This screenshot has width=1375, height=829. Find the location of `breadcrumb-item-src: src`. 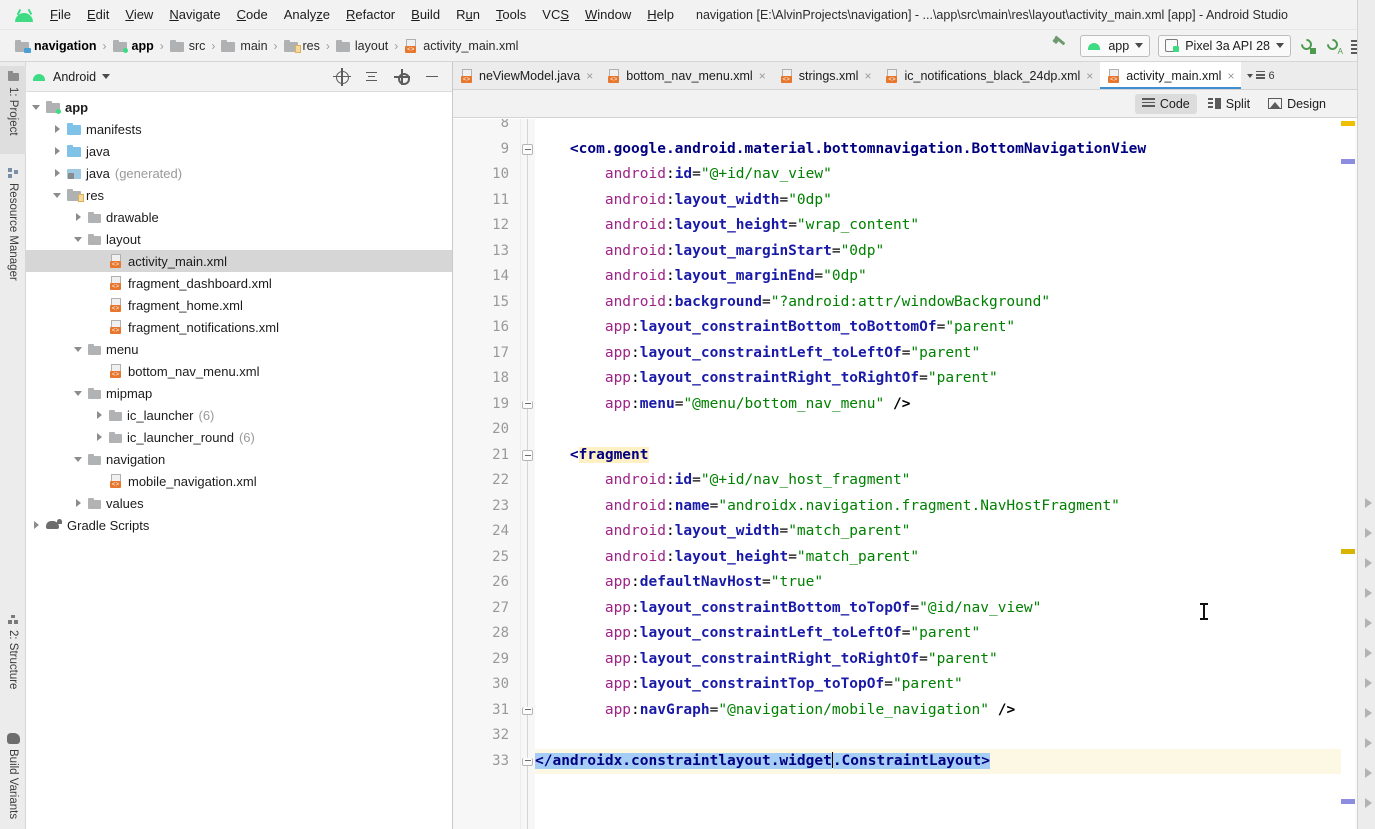

breadcrumb-item-src: src is located at coordinates (188, 46).